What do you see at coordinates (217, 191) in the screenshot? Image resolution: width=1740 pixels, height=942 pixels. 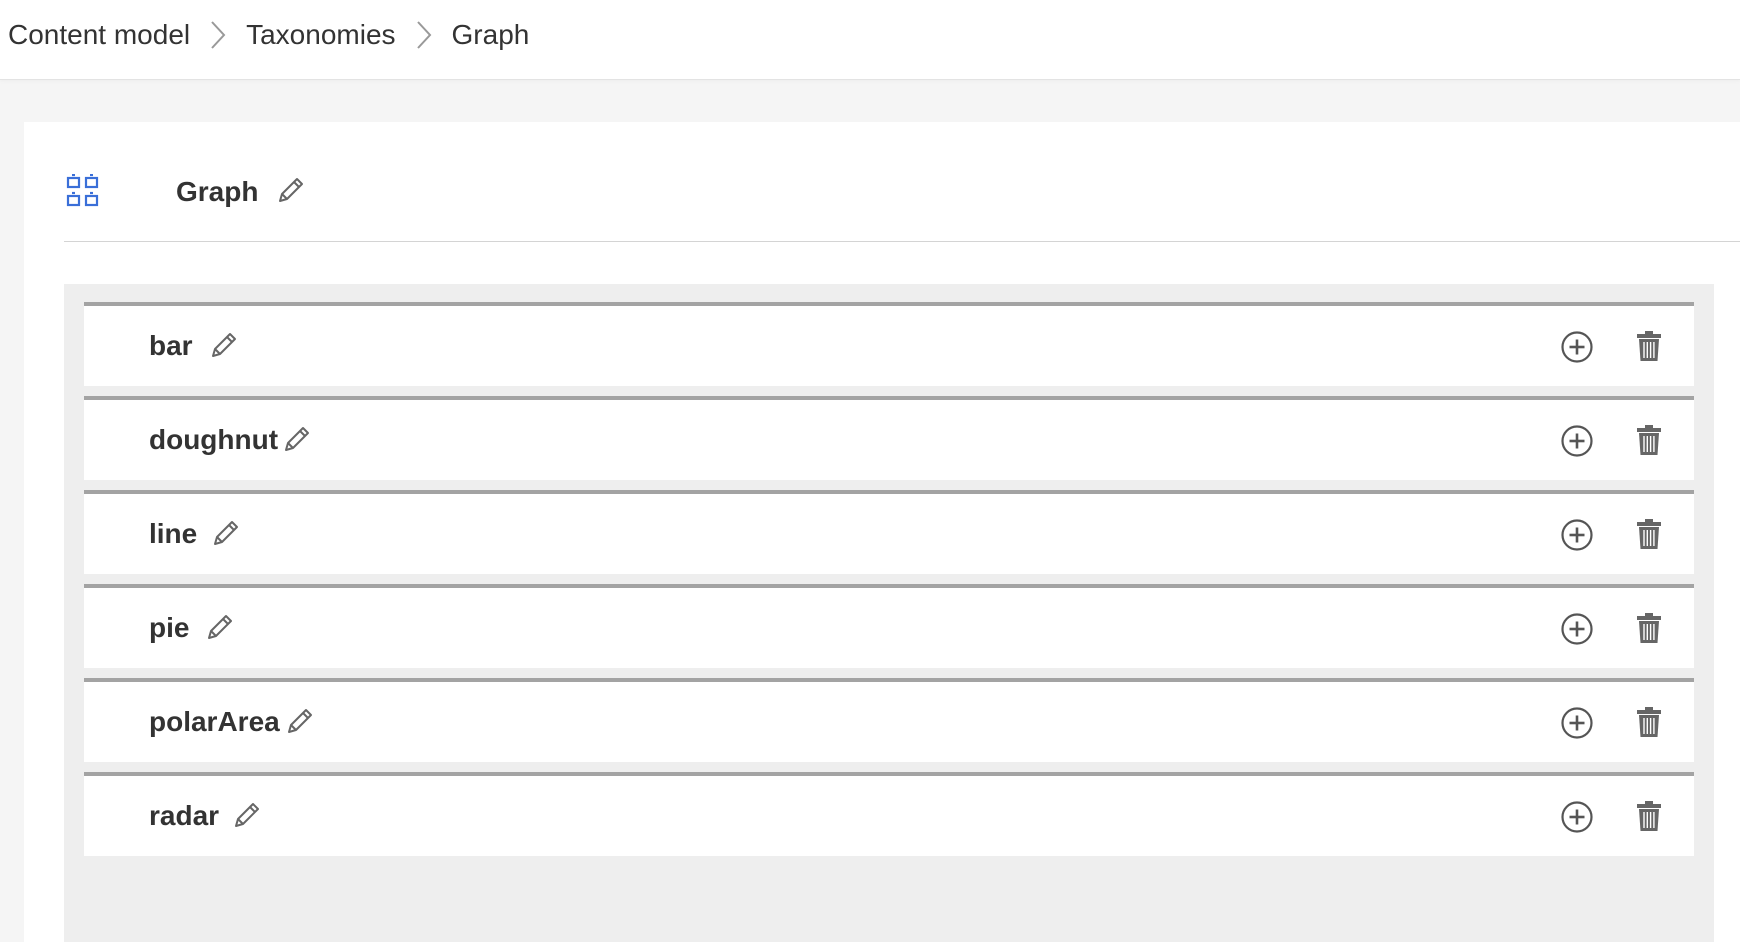 I see `taxonomy-title: Graph` at bounding box center [217, 191].